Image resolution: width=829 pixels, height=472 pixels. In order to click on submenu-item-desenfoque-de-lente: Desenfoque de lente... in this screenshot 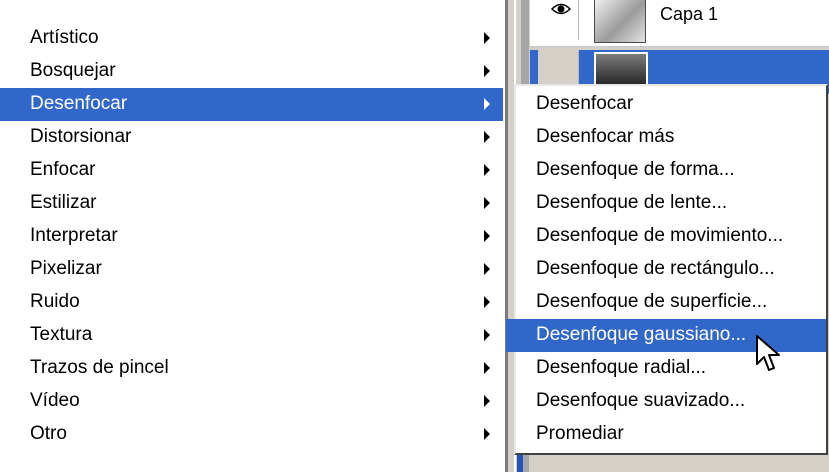, I will do `click(671, 203)`.